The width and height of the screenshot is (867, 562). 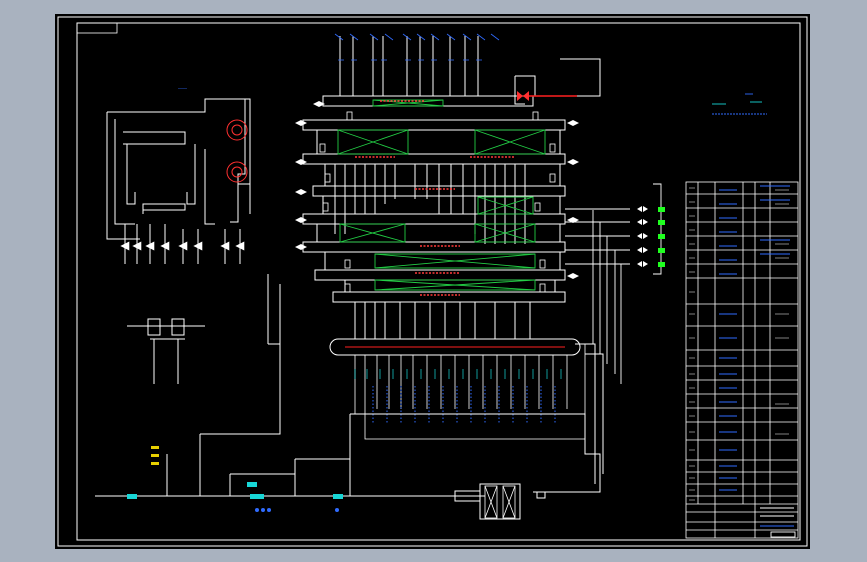 What do you see at coordinates (500, 502) in the screenshot?
I see `plate-exchanger-crosses` at bounding box center [500, 502].